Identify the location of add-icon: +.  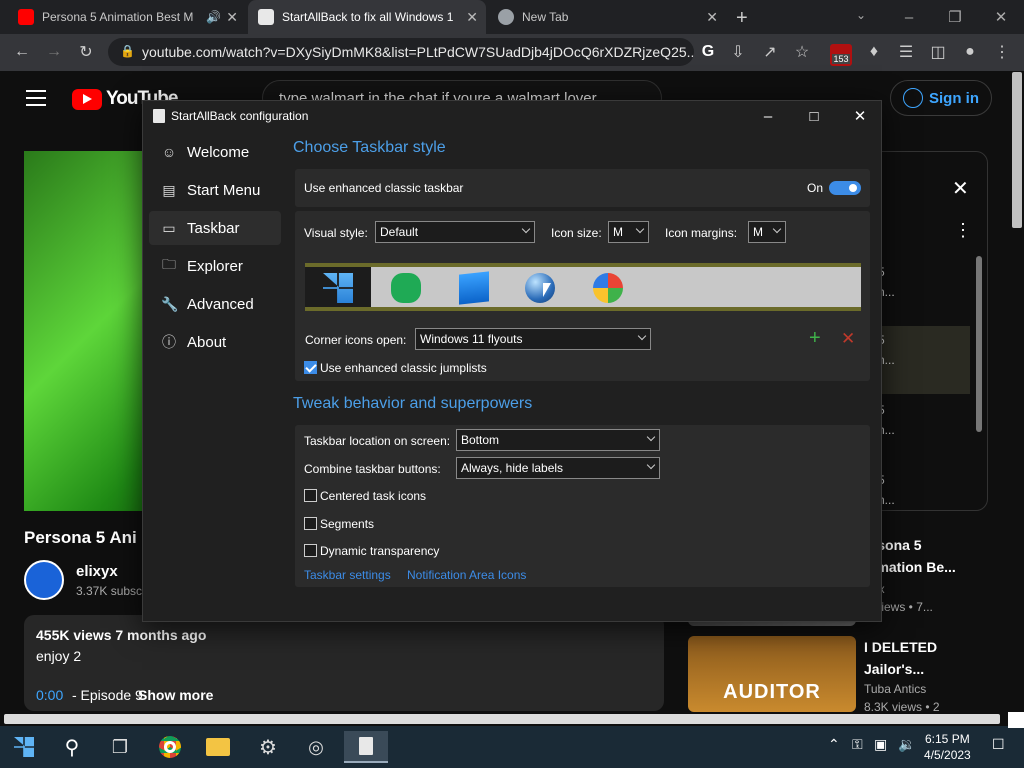
(815, 338).